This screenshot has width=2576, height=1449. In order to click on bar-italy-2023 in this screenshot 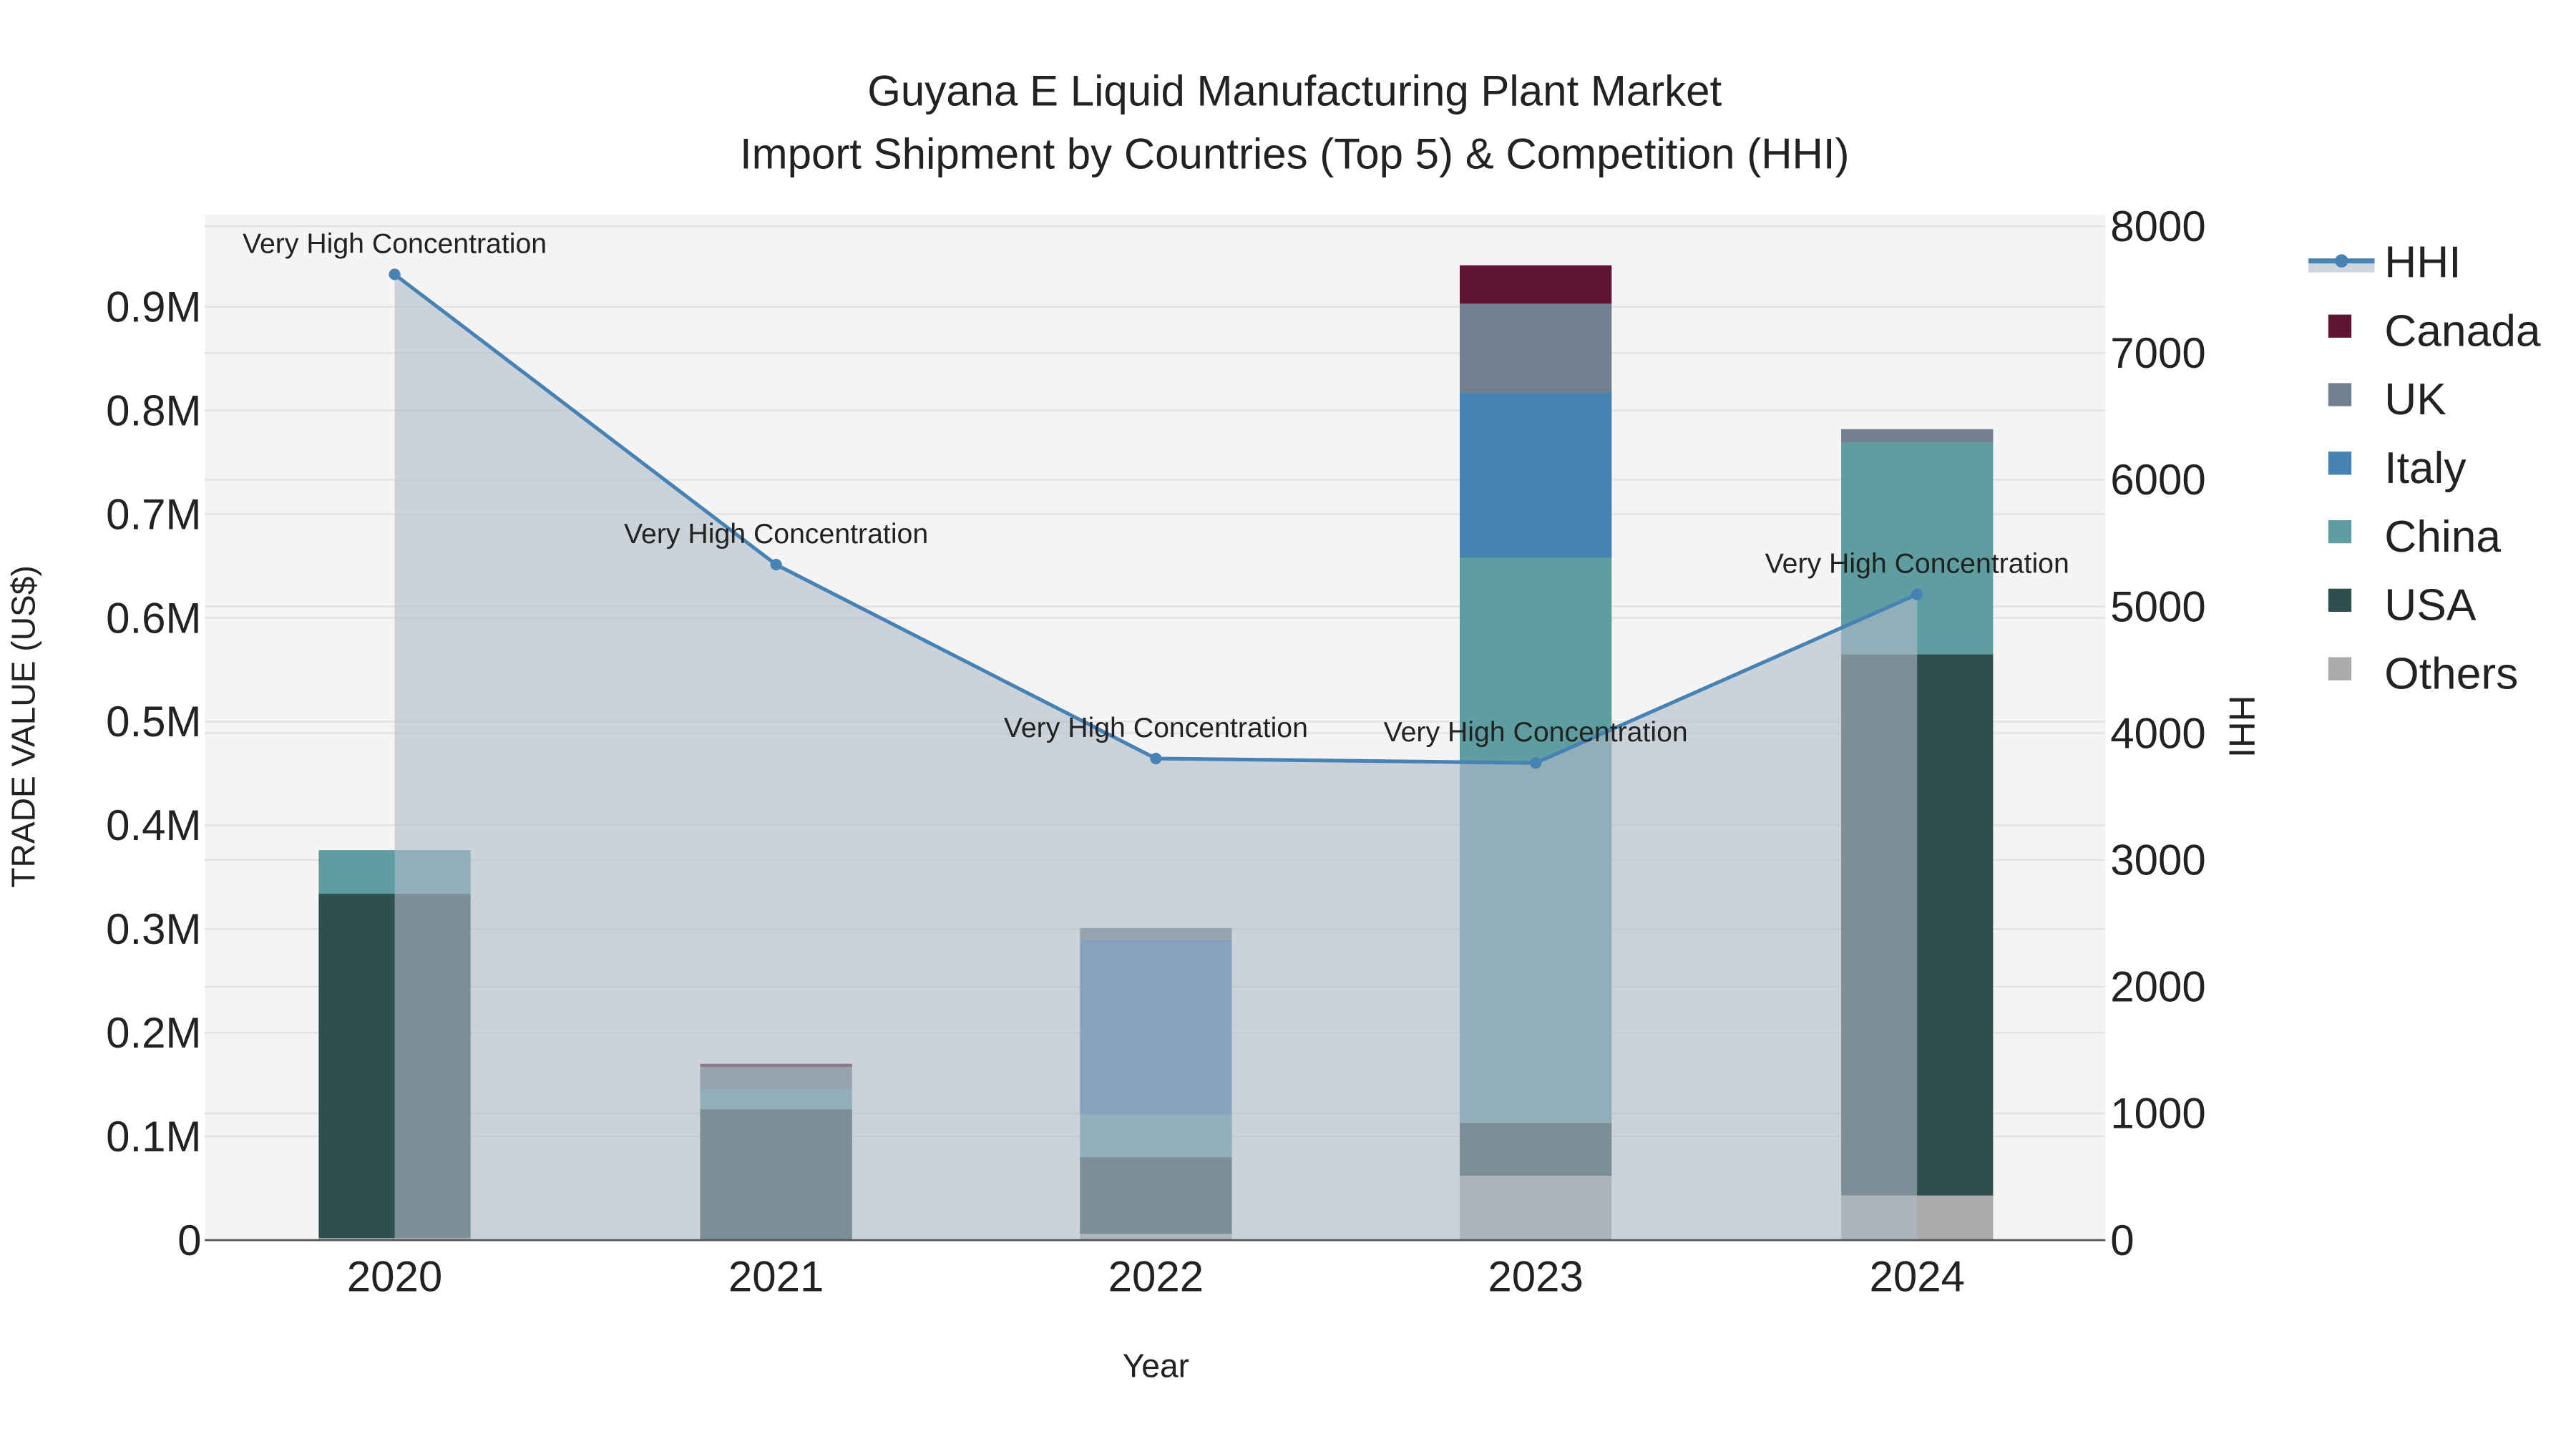, I will do `click(1536, 475)`.